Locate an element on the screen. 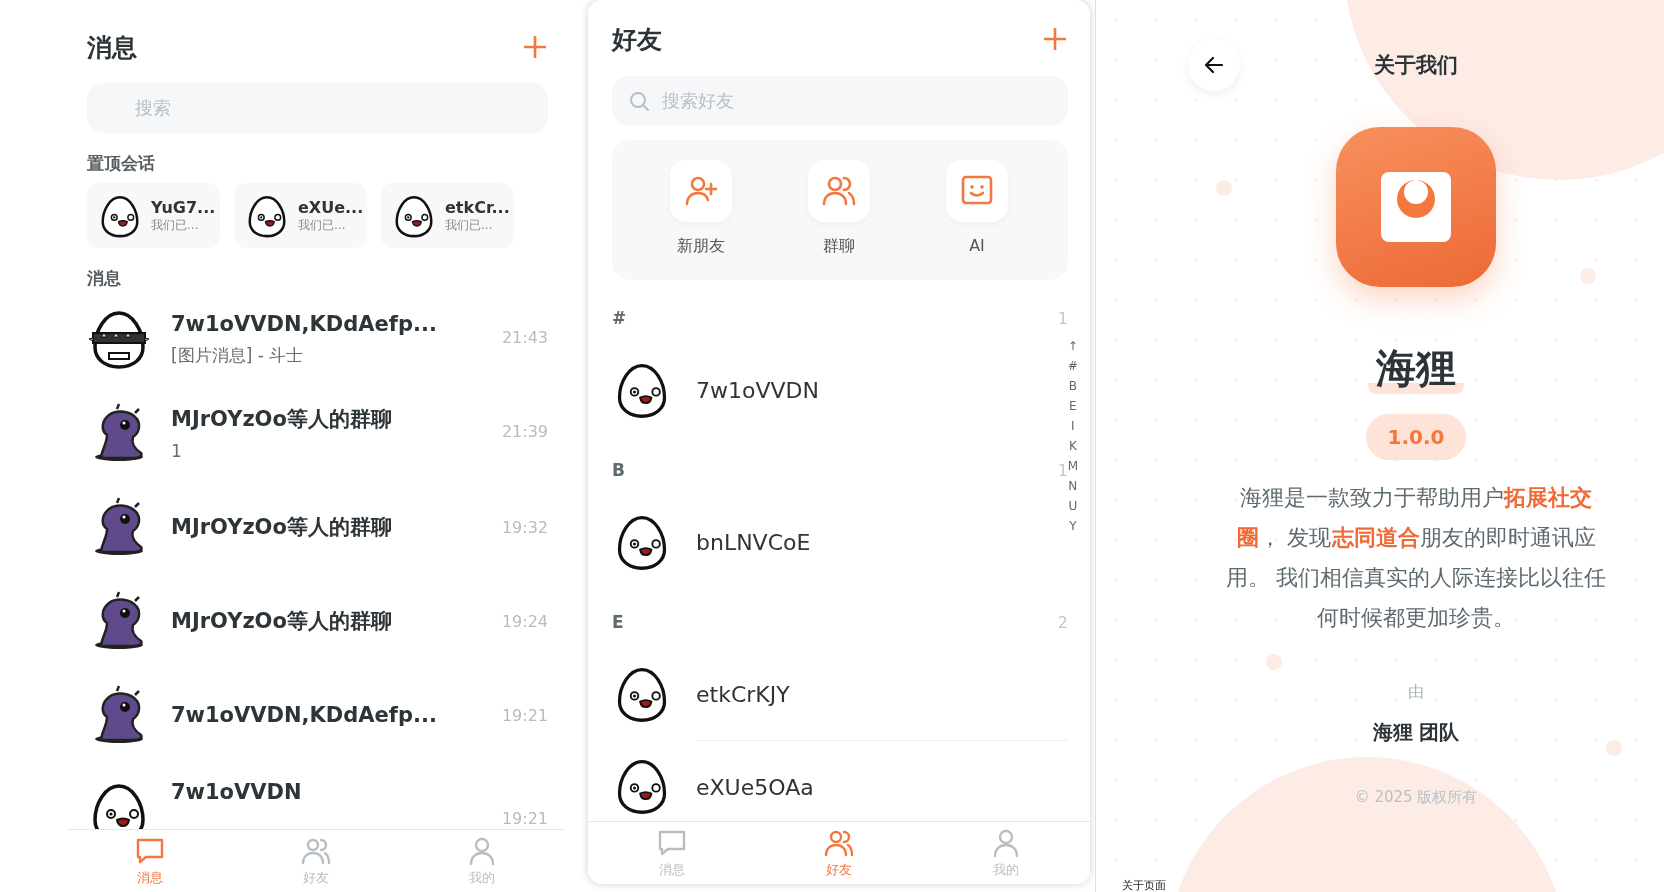 Image resolution: width=1664 pixels, height=892 pixels. chat-name: 7w1oVVDN is located at coordinates (237, 792).